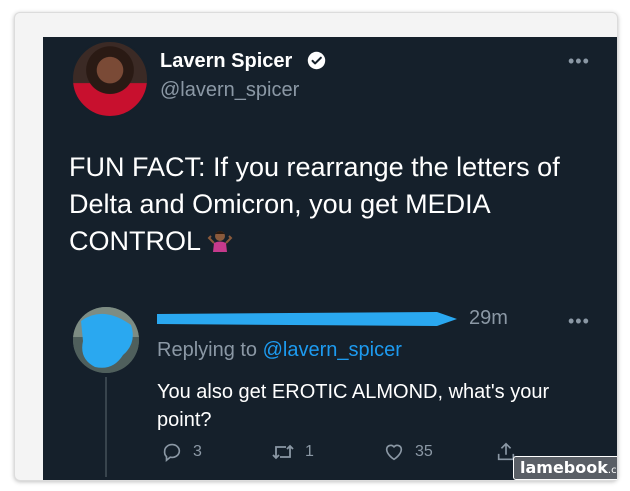 This screenshot has height=491, width=630. Describe the element at coordinates (106, 427) in the screenshot. I see `thread-line` at that location.